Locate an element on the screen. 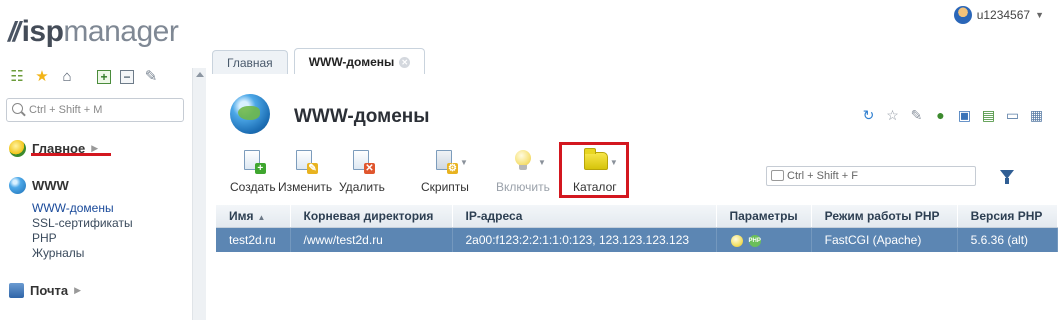  sidebar-search-placeholder: Ctrl + Shift + M is located at coordinates (66, 110).